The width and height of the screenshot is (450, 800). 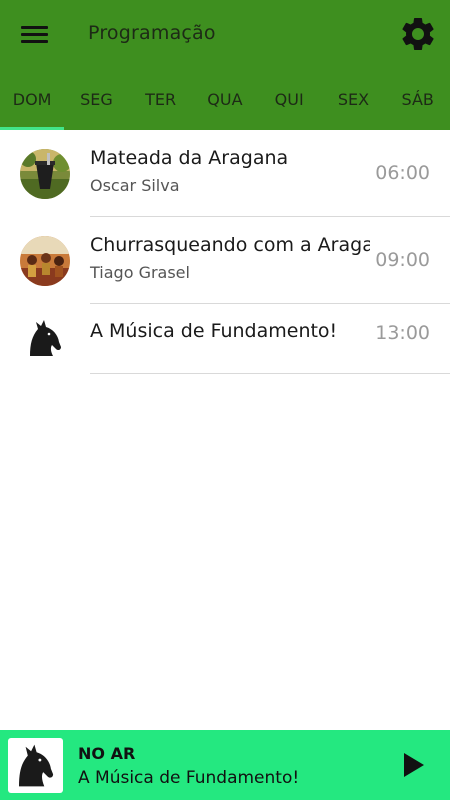 What do you see at coordinates (189, 778) in the screenshot?
I see `now-playing-title: A Música de Fundamento!` at bounding box center [189, 778].